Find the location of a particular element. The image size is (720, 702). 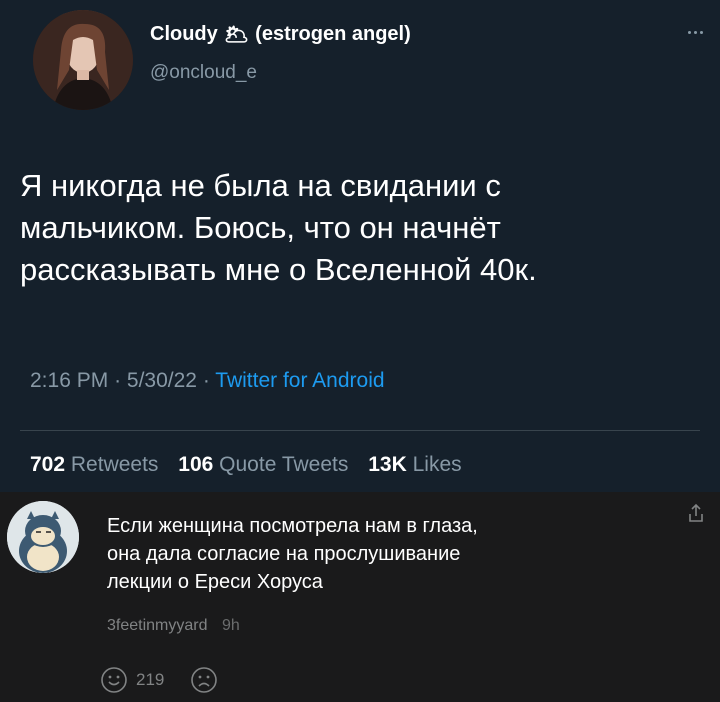

comment-age: 9h is located at coordinates (230, 625).